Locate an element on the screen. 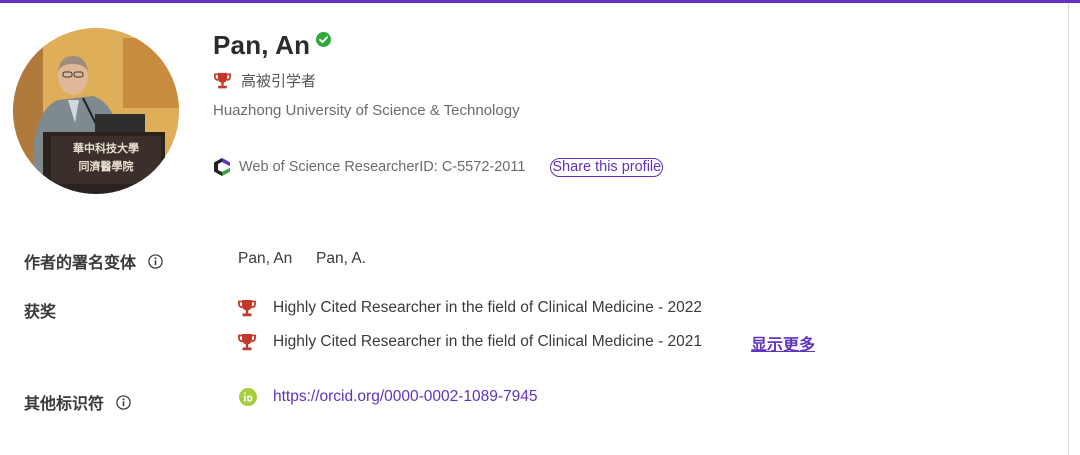  awards-label-row: 获奖 is located at coordinates (40, 310).